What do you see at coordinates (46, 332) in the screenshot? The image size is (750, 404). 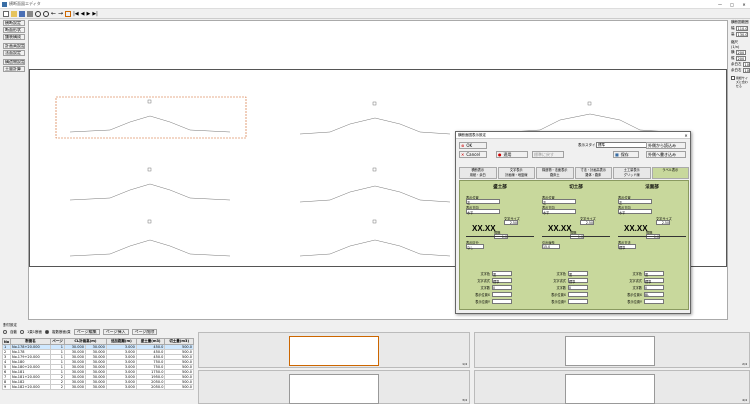 I see `radio-many` at bounding box center [46, 332].